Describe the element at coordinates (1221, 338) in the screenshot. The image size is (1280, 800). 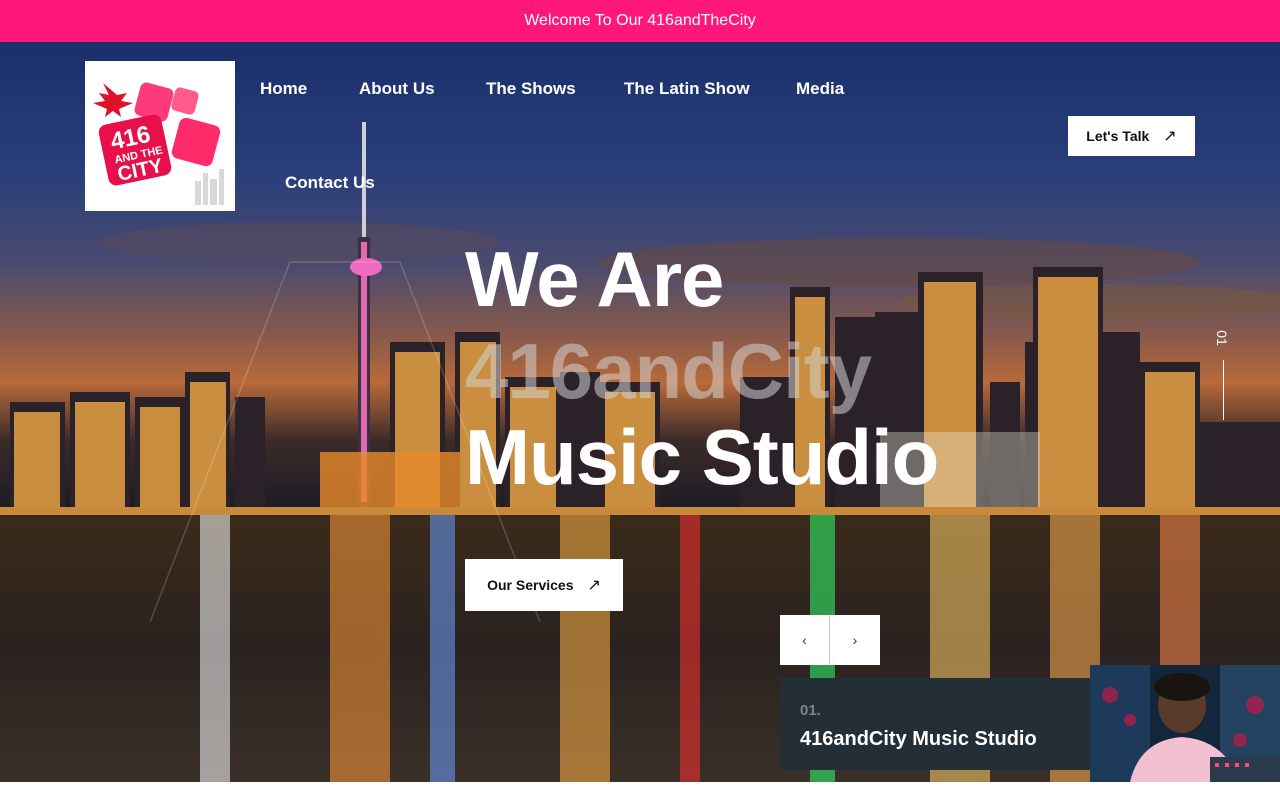
I see `slide-counter: 01` at that location.